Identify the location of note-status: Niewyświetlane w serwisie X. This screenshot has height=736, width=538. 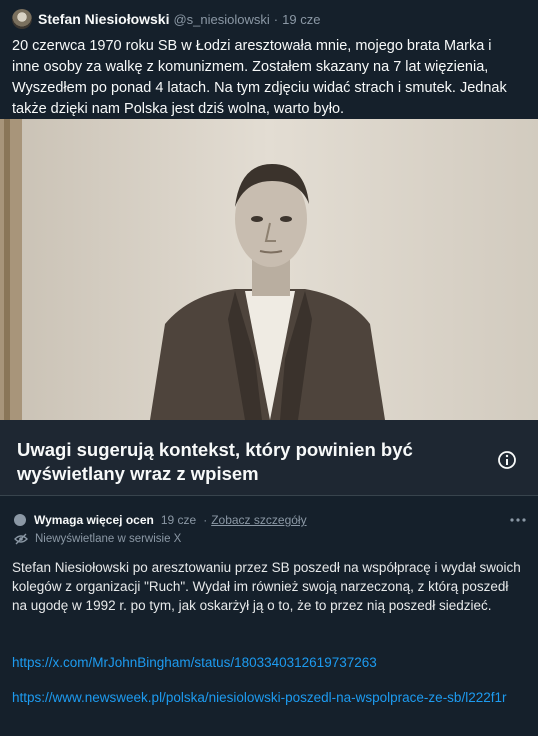
(97, 539).